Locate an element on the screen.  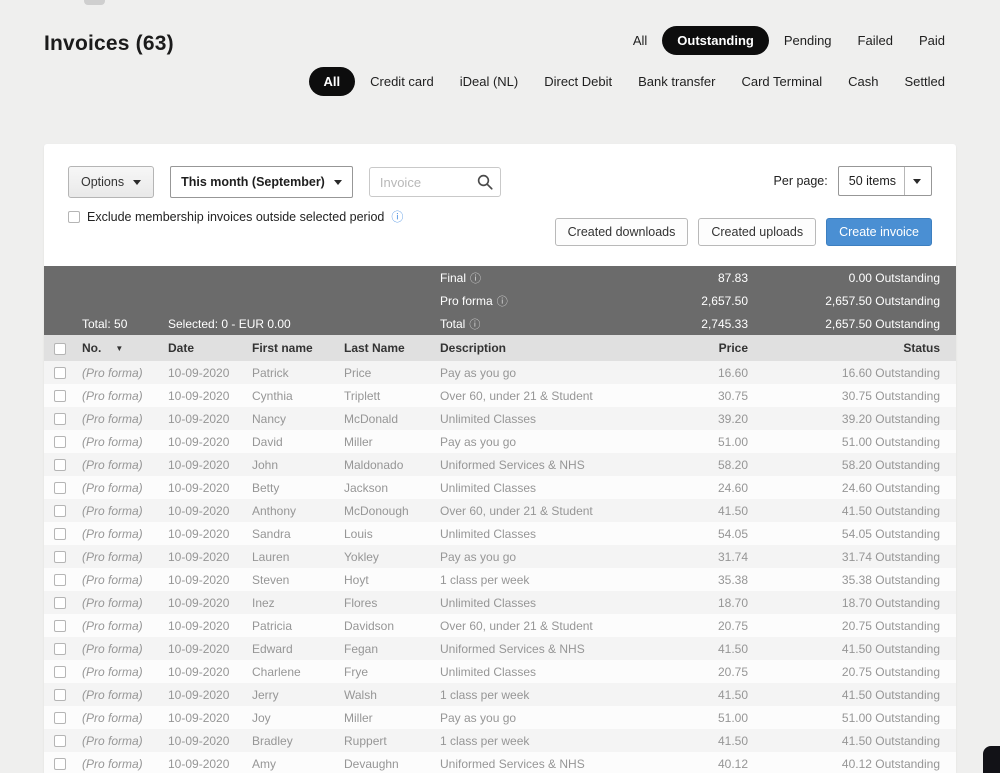
created-uploads-button: Created uploads is located at coordinates (757, 232).